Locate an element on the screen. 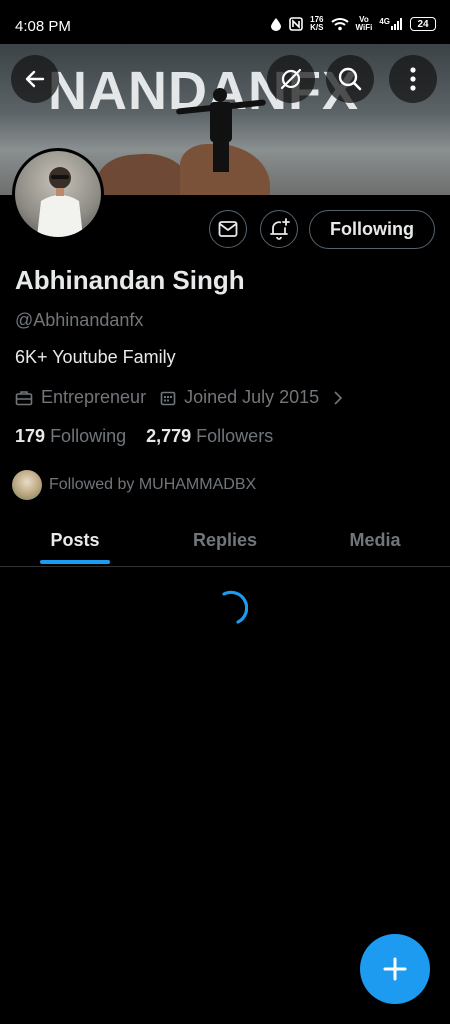 The image size is (450, 1024). more-vertical-icon is located at coordinates (413, 79).